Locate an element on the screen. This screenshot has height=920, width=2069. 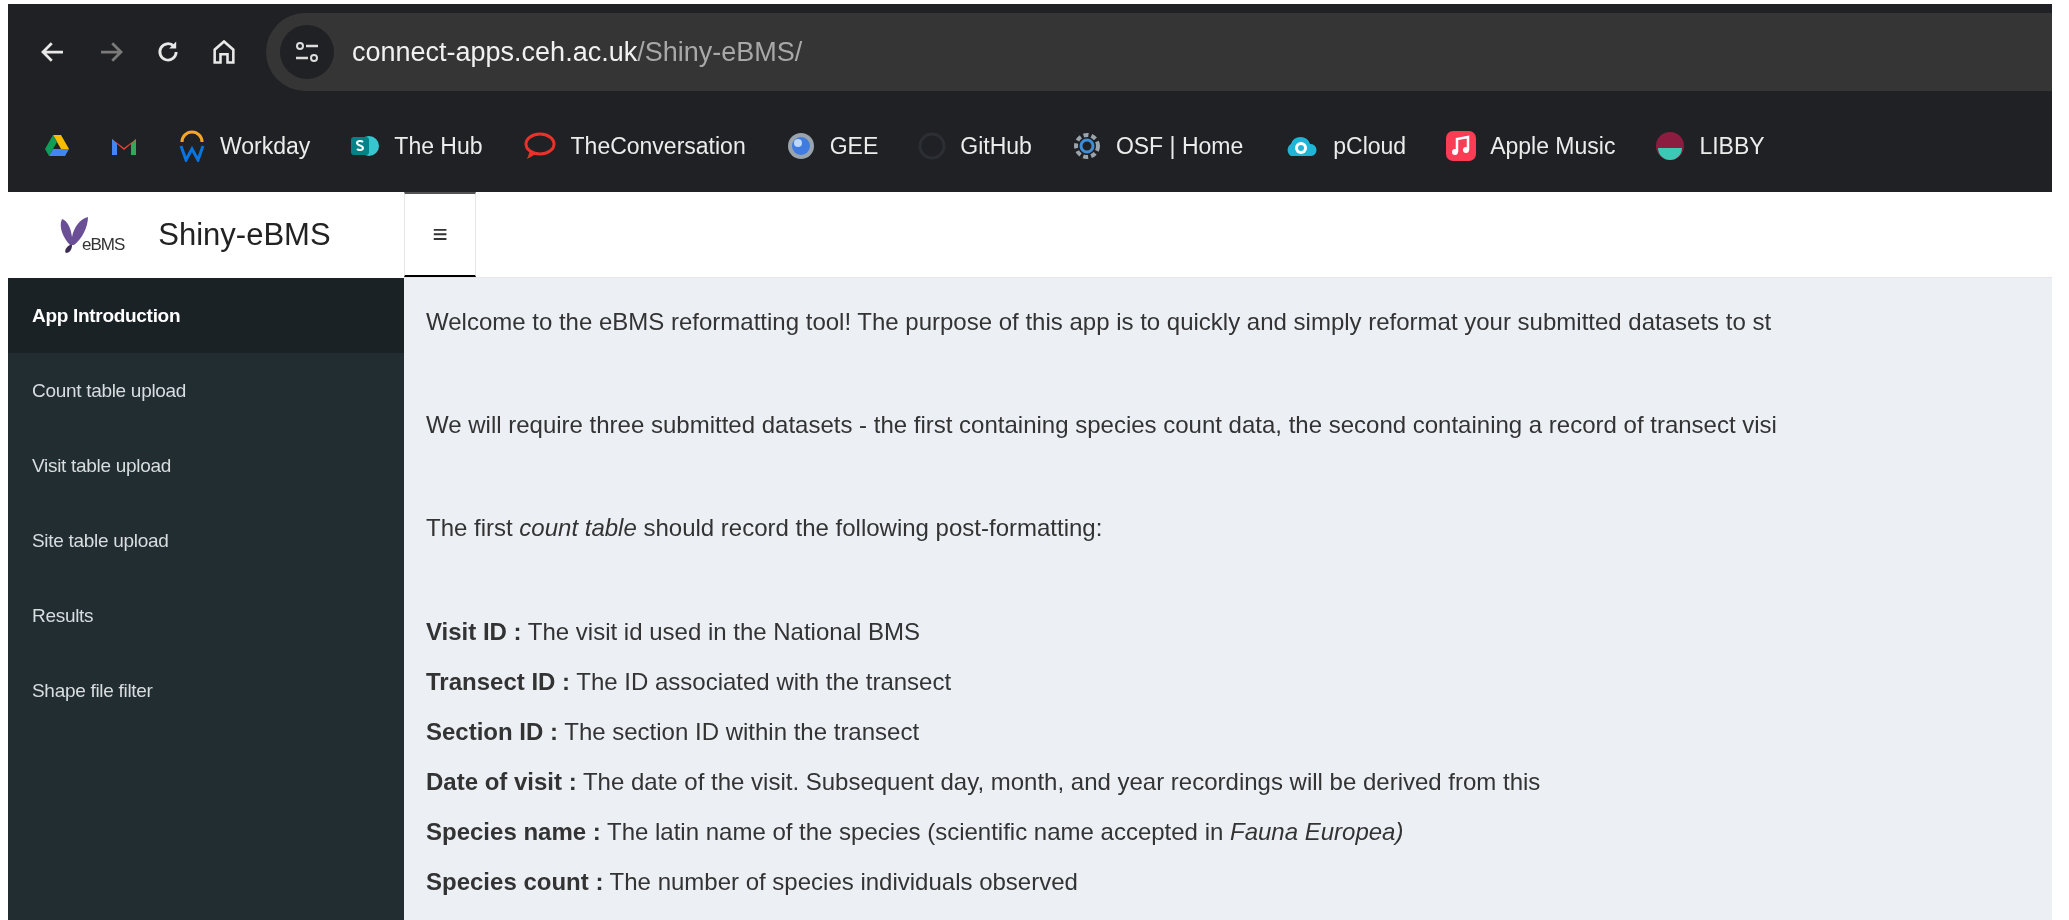
menu-toggle: ≡ is located at coordinates (440, 234).